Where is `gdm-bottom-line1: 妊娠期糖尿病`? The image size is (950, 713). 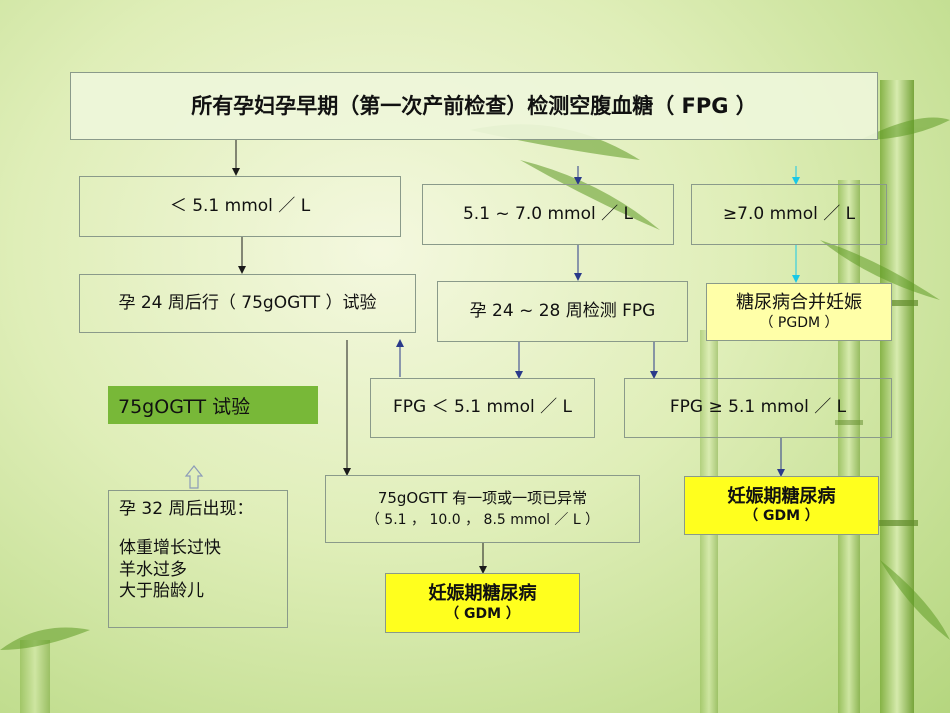
gdm-bottom-line1: 妊娠期糖尿病 is located at coordinates (482, 593).